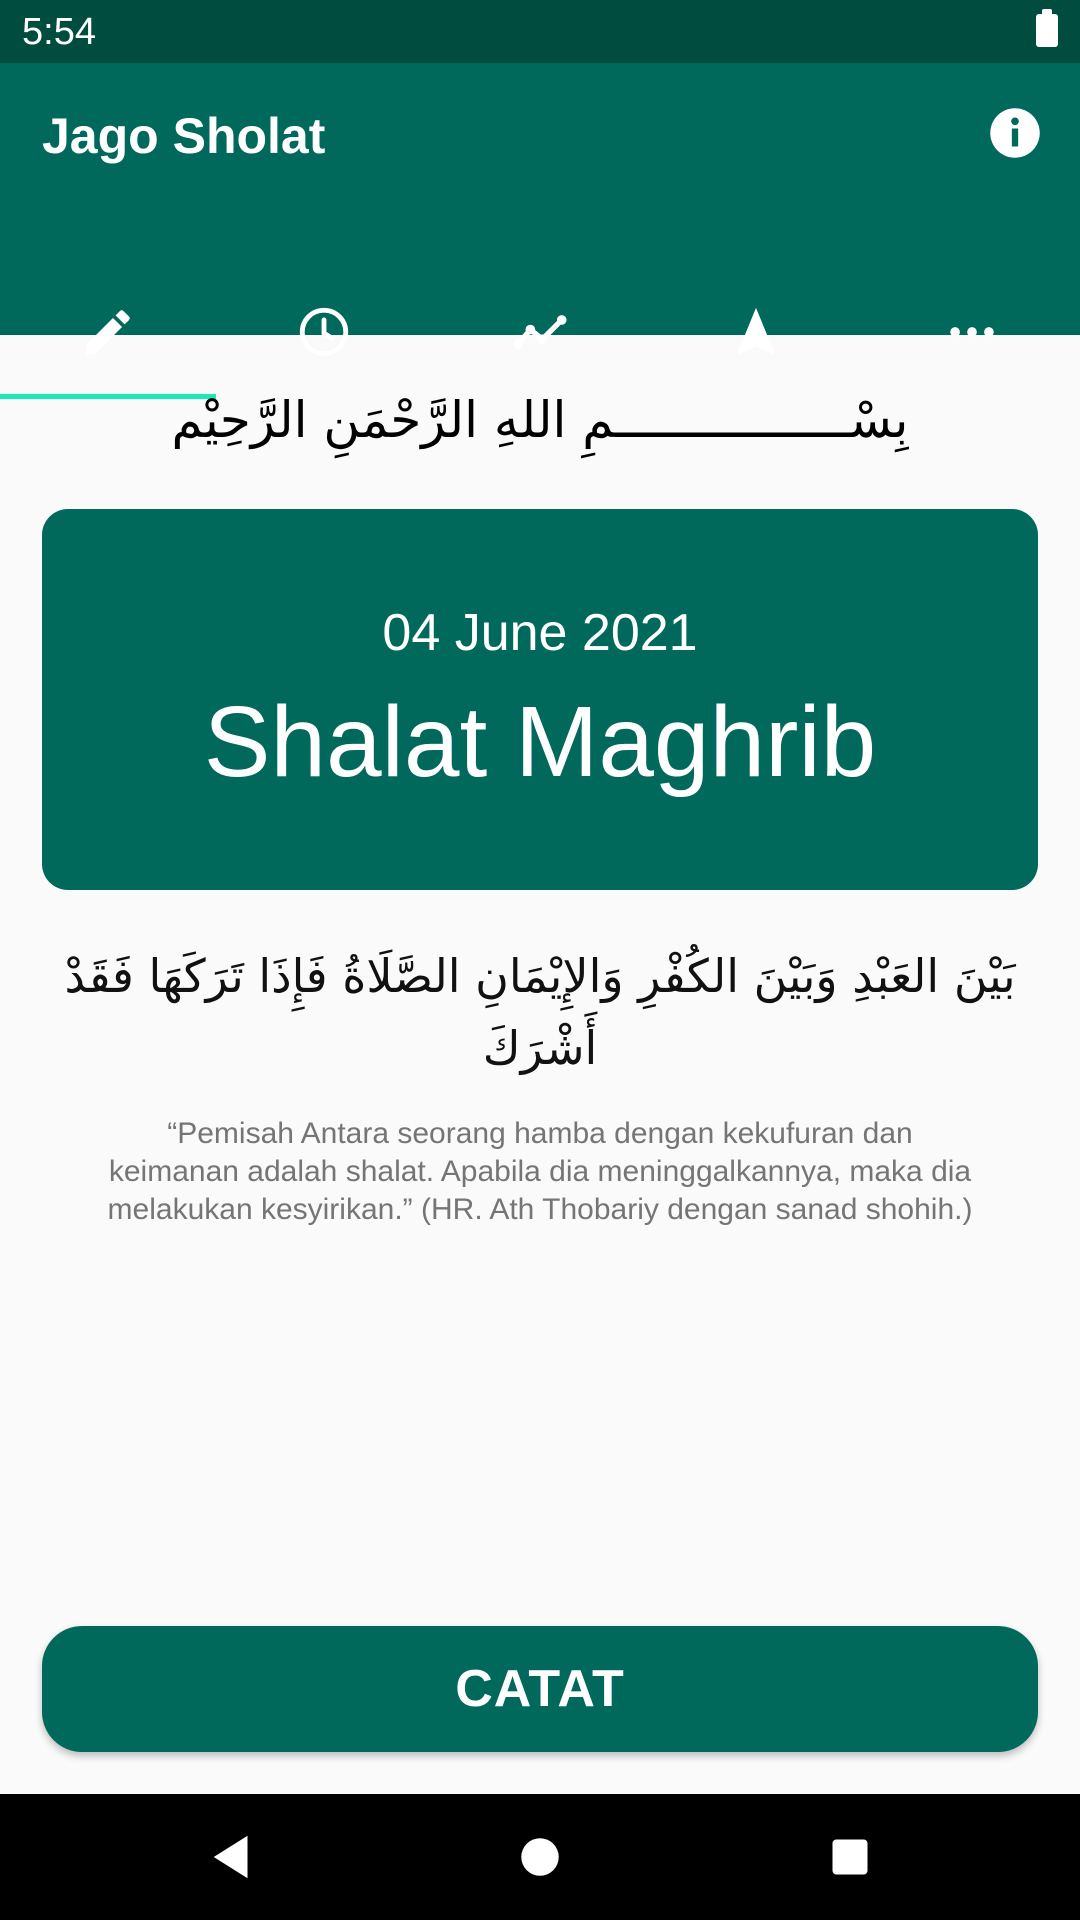 The width and height of the screenshot is (1080, 1920). Describe the element at coordinates (540, 31) in the screenshot. I see `status-bar: 5:54` at that location.